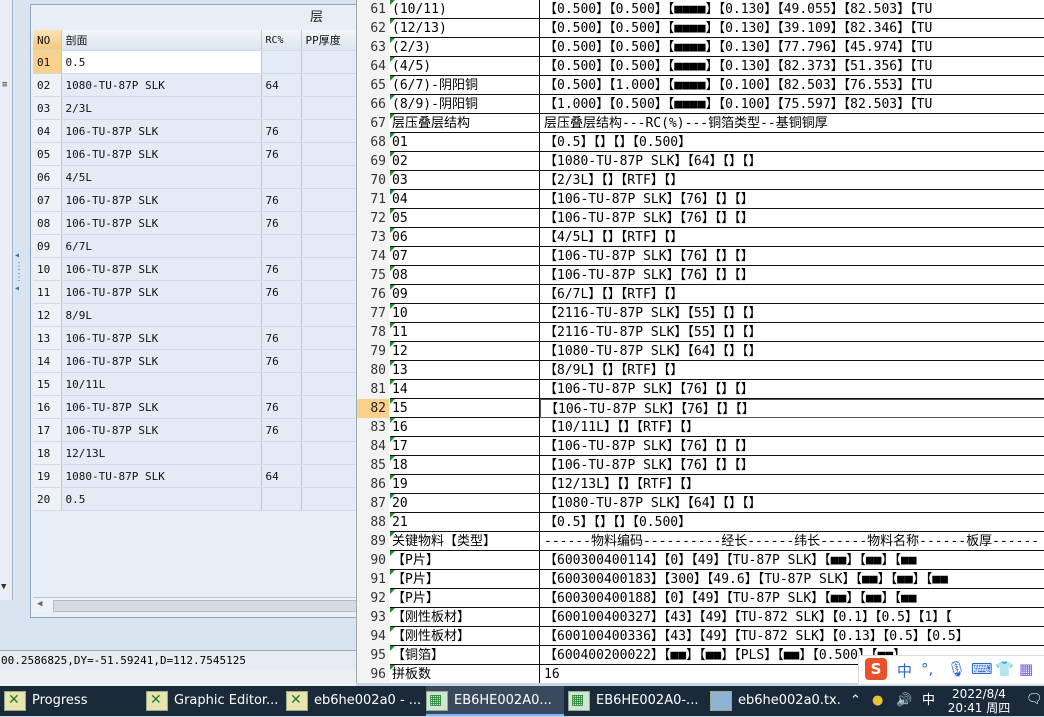 This screenshot has height=717, width=1044. What do you see at coordinates (47, 200) in the screenshot?
I see `row-number: 07` at bounding box center [47, 200].